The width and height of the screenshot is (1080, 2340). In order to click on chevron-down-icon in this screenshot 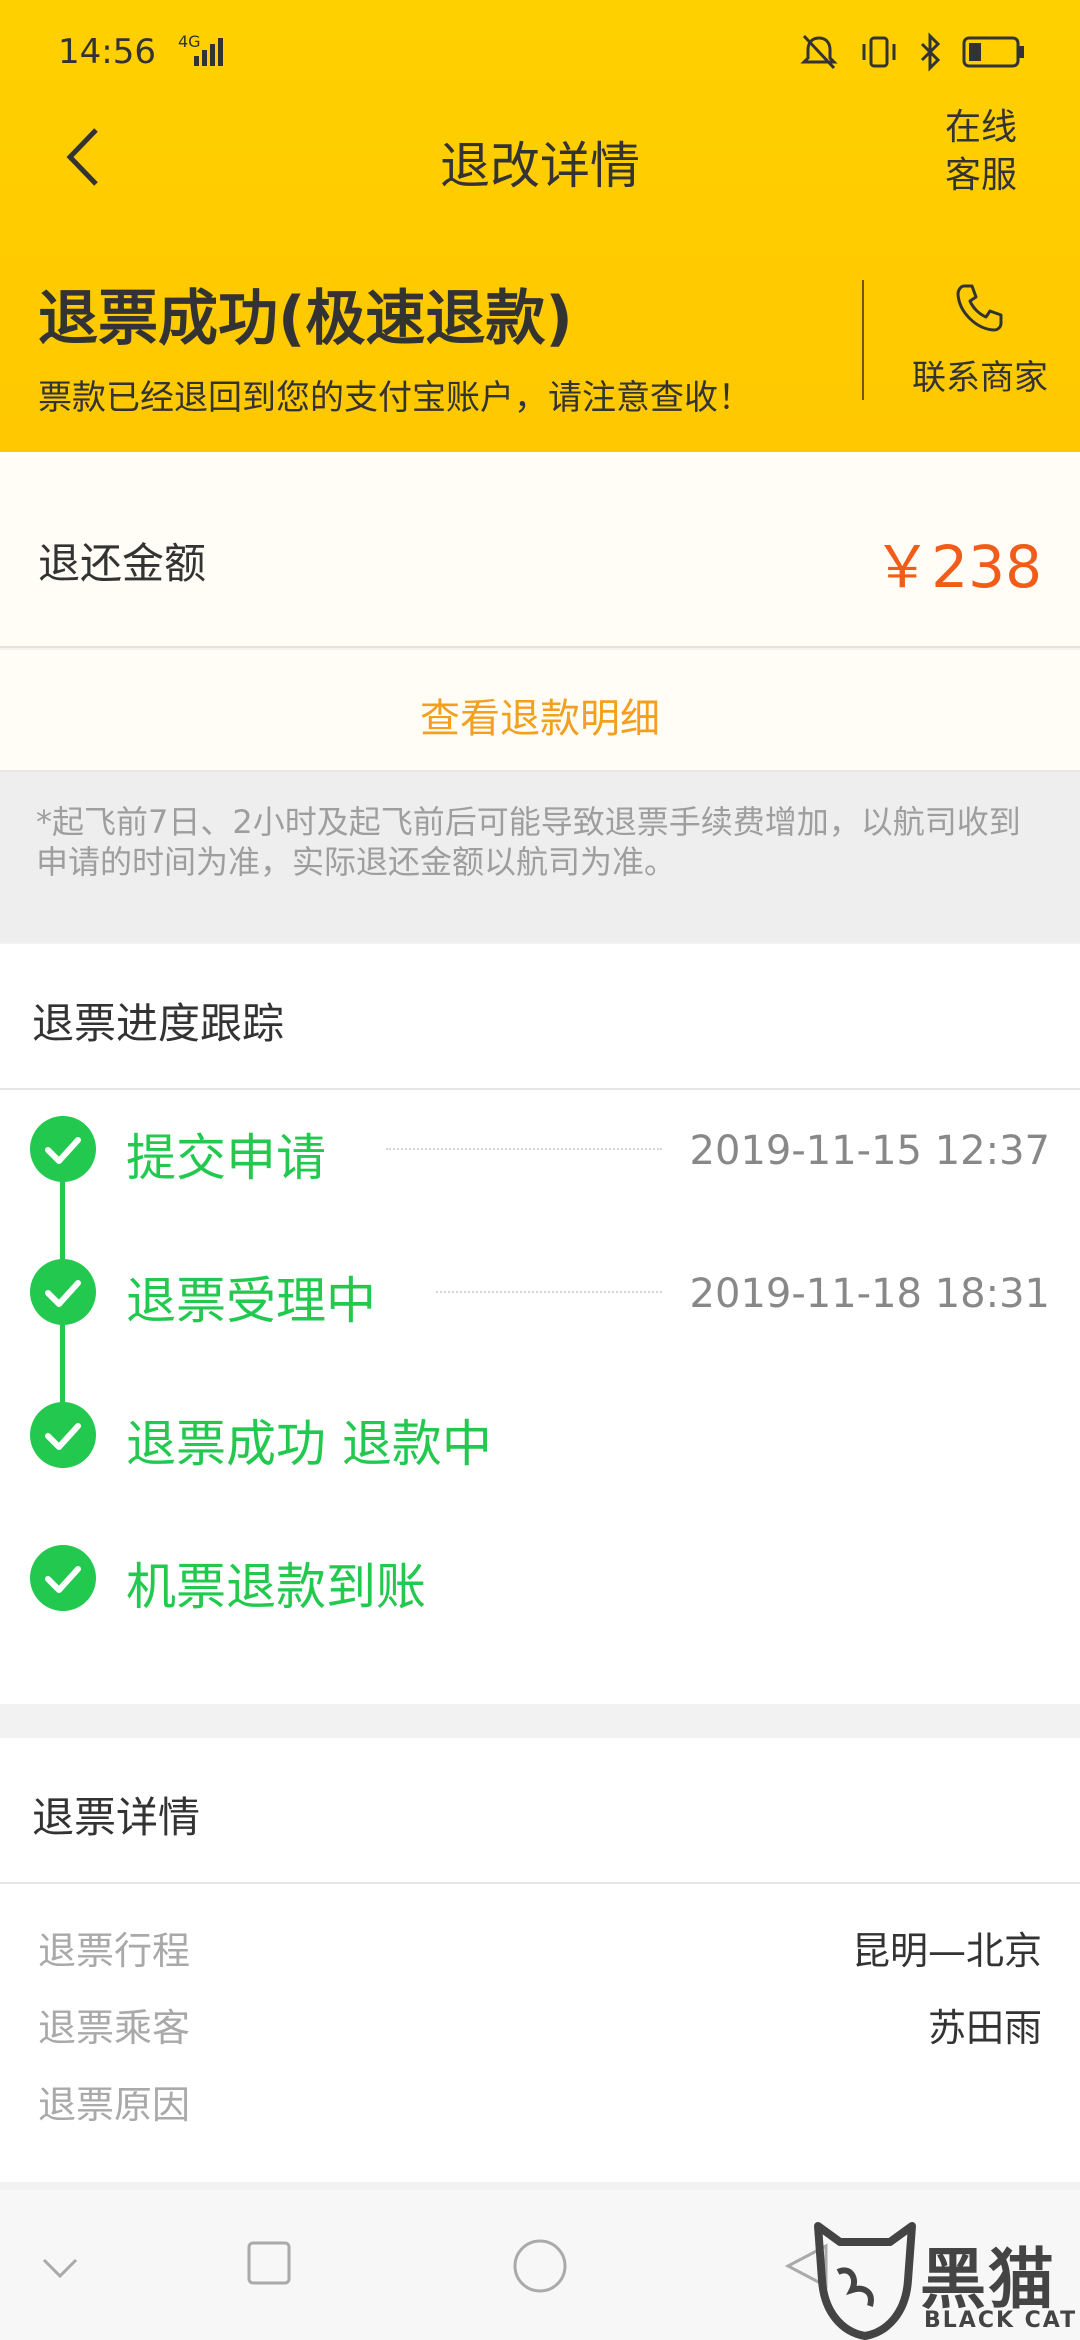, I will do `click(60, 2268)`.